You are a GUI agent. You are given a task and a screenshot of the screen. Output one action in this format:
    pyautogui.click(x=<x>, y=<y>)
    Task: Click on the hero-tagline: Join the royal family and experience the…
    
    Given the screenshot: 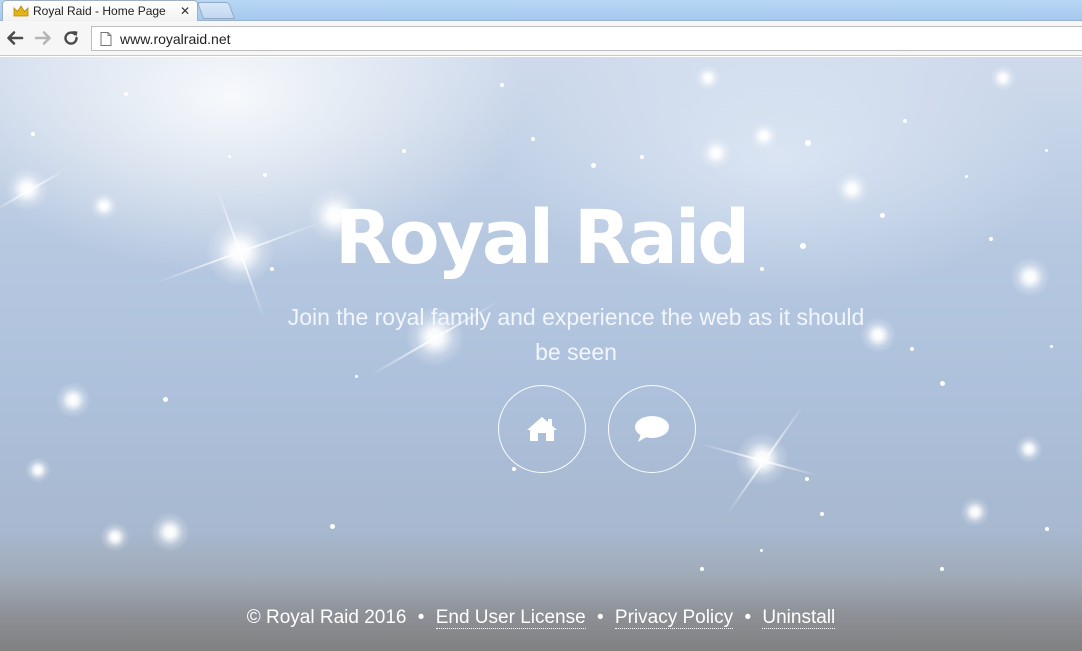 What is the action you would take?
    pyautogui.click(x=576, y=334)
    